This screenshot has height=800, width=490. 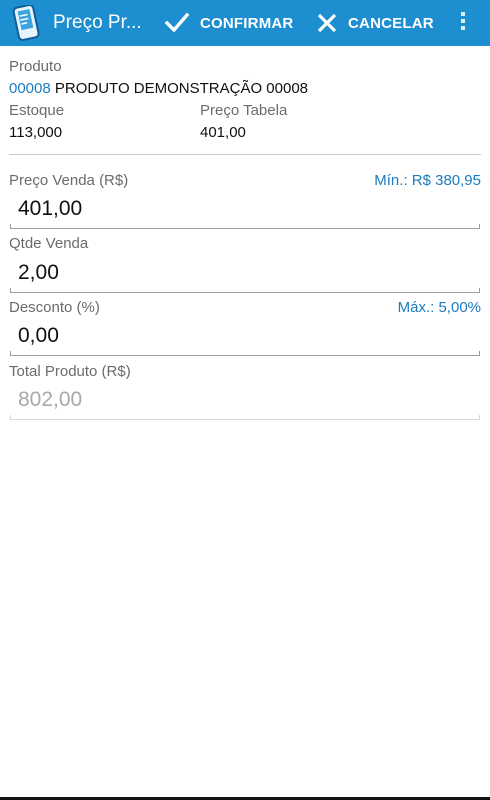 What do you see at coordinates (245, 404) in the screenshot?
I see `total-produto-field: 802,00` at bounding box center [245, 404].